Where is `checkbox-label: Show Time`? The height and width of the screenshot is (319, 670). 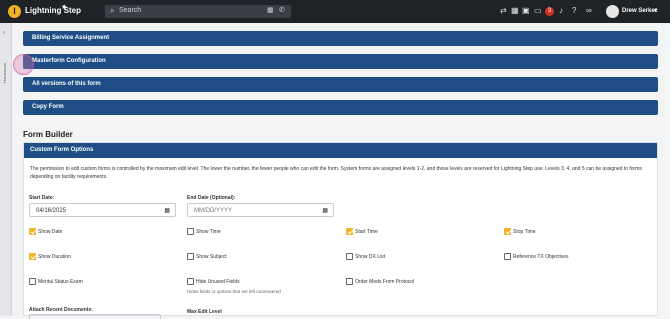 checkbox-label: Show Time is located at coordinates (208, 231).